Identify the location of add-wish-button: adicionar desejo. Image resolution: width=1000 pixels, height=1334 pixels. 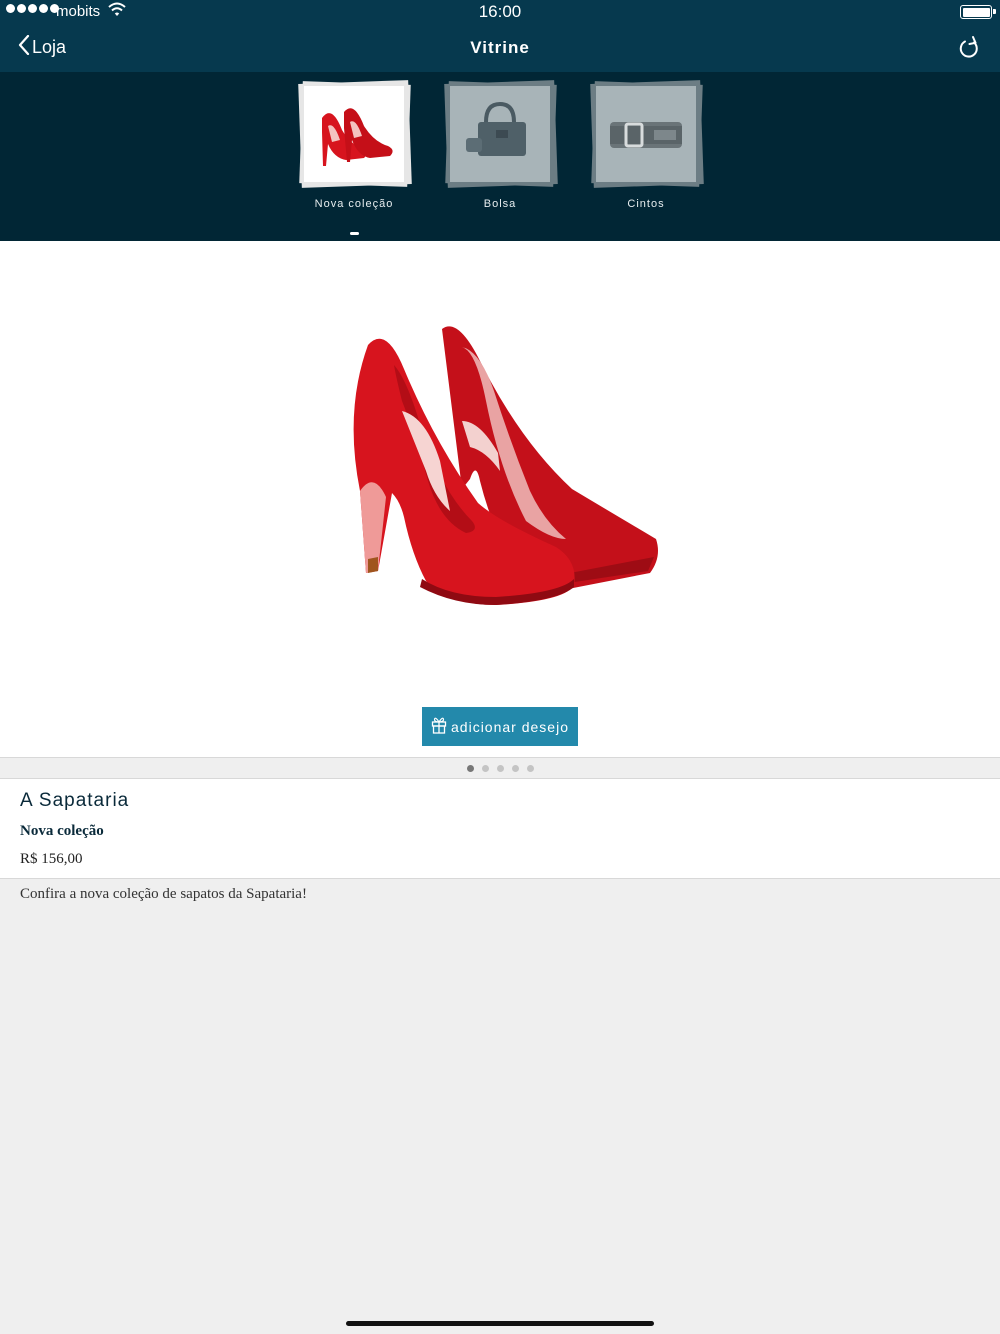
(500, 726).